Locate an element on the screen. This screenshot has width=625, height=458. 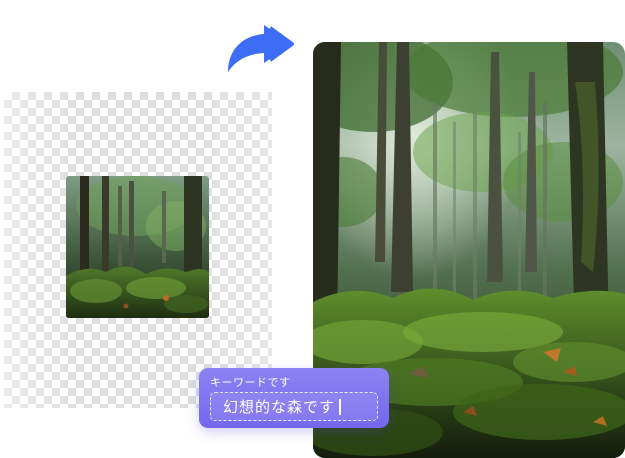
forest-thumbnail-drawing is located at coordinates (137, 247).